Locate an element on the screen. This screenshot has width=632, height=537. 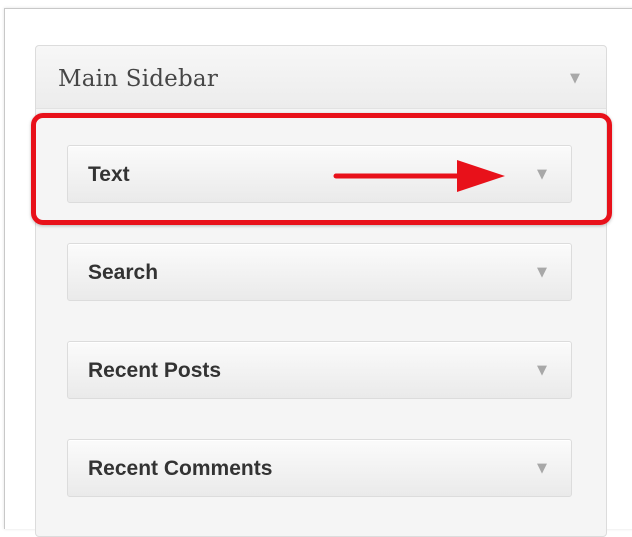
widget-recent-posts: Recent Posts ▼ is located at coordinates (319, 370).